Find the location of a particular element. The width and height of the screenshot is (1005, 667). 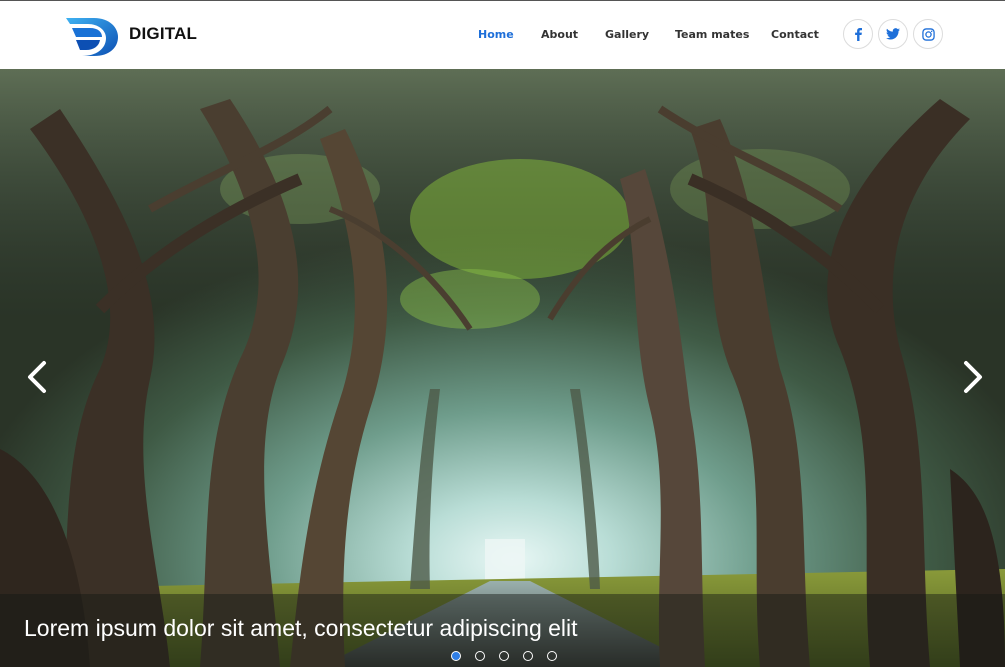

facebook-icon is located at coordinates (858, 34).